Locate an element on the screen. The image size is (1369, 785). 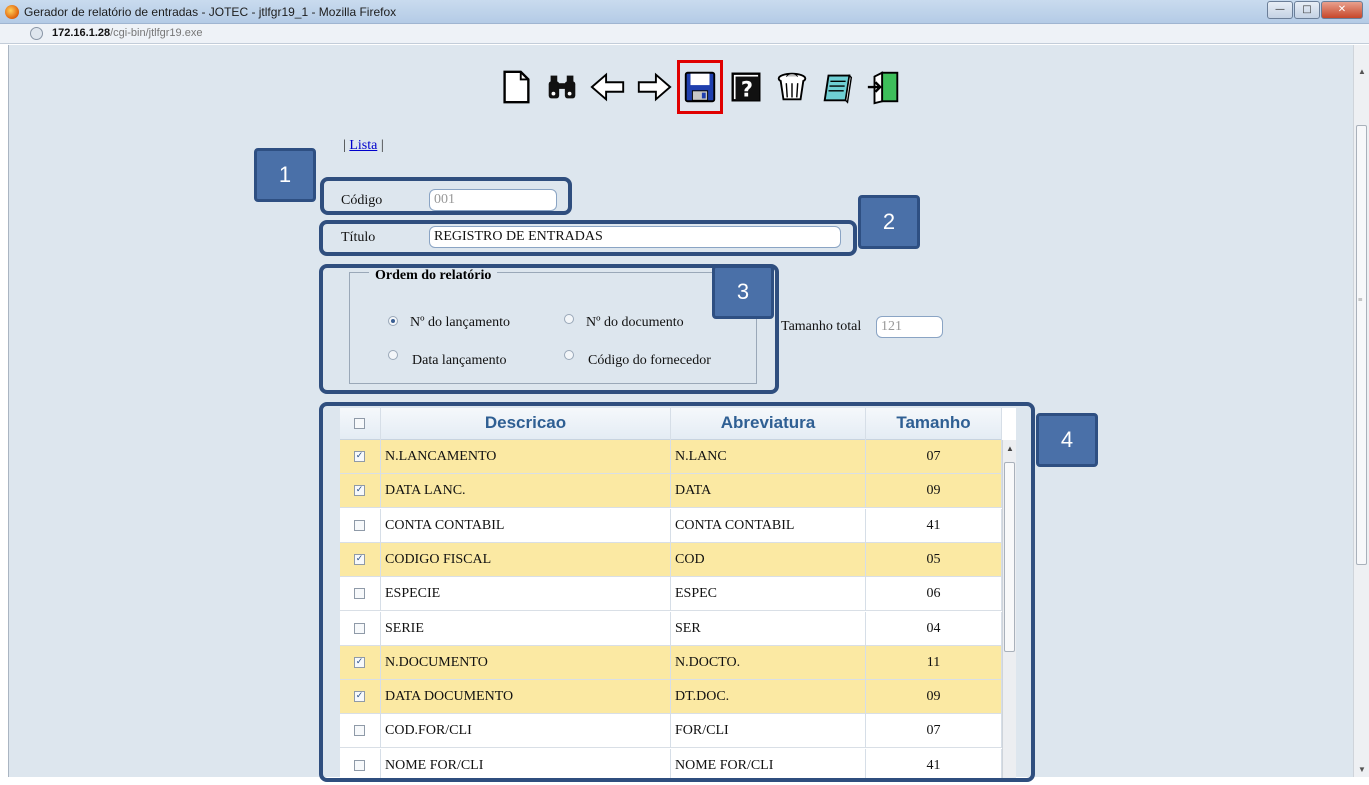
new-document-icon is located at coordinates (516, 87).